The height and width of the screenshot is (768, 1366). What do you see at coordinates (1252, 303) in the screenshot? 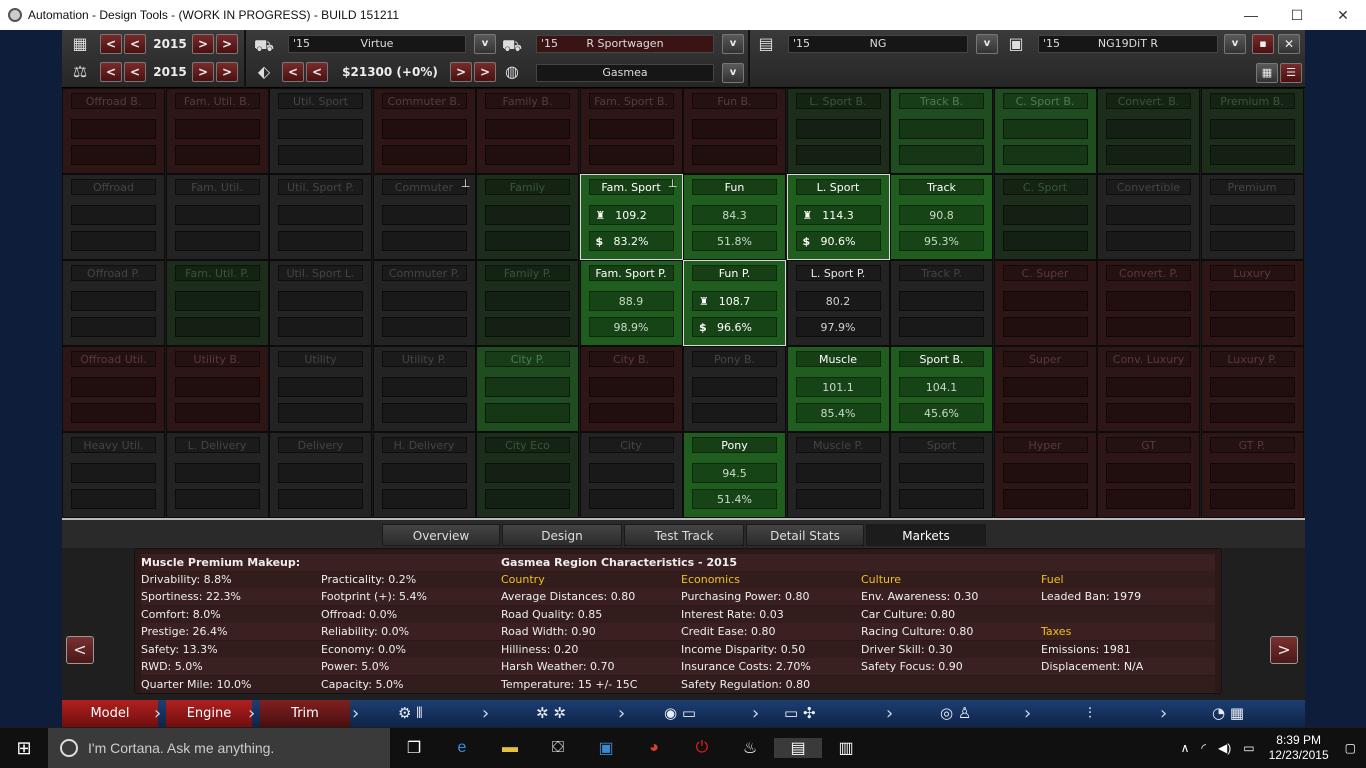
I see `market-cell: Luxury` at bounding box center [1252, 303].